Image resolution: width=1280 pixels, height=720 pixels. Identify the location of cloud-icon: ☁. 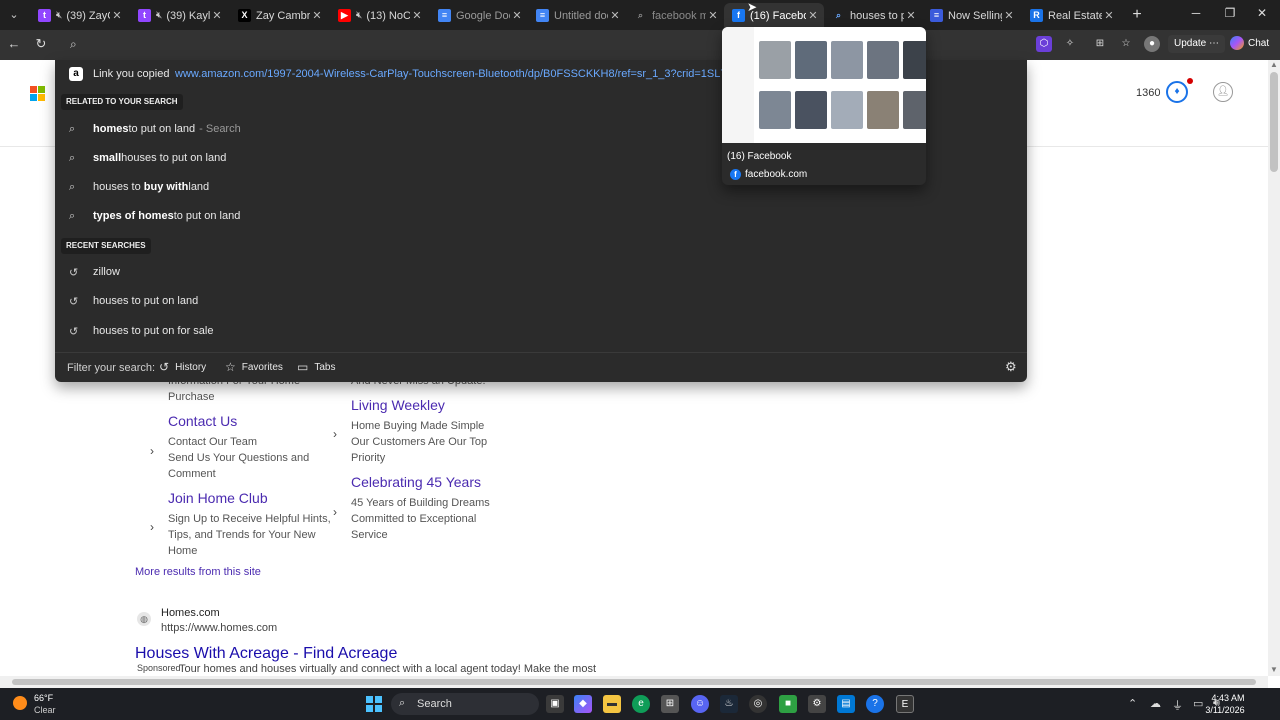
(1155, 703).